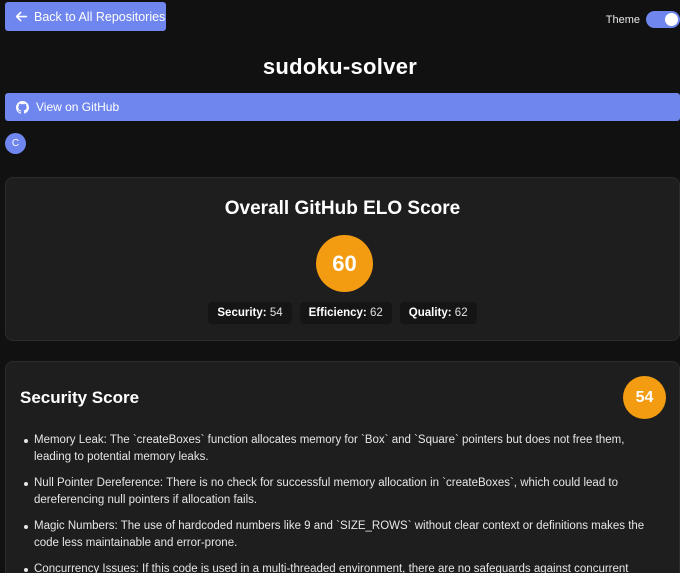 The image size is (680, 573). I want to click on security-card-title: Security Score, so click(80, 397).